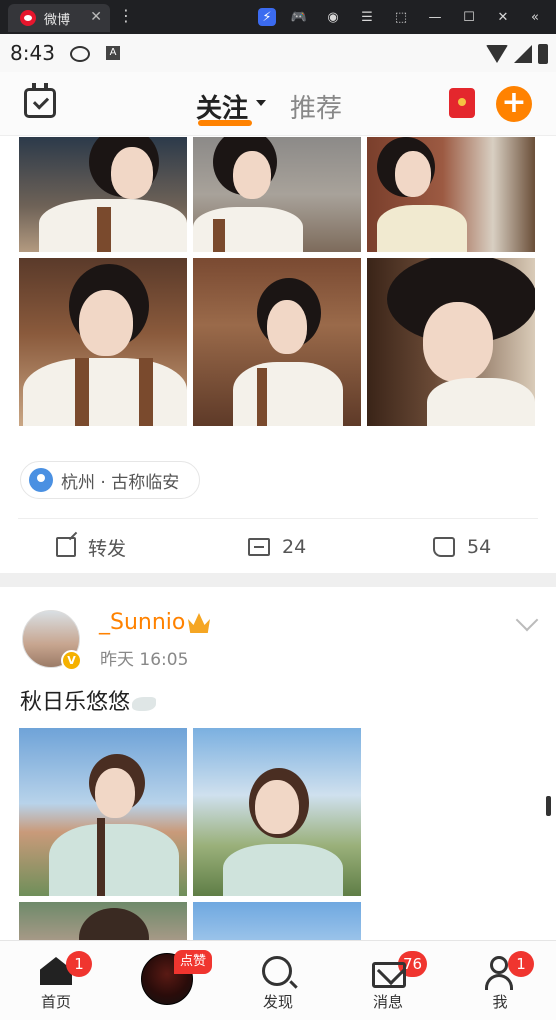 The width and height of the screenshot is (556, 1020). What do you see at coordinates (299, 17) in the screenshot?
I see `gamepad-icon: 🎮` at bounding box center [299, 17].